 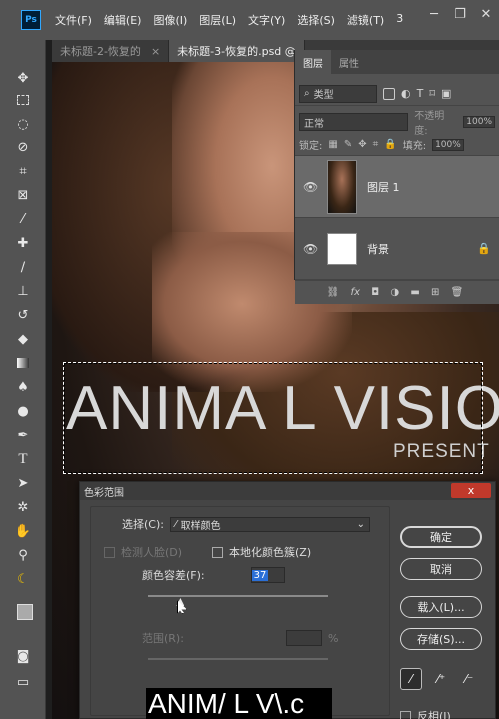 What do you see at coordinates (434, 714) in the screenshot?
I see `invert-label: 反相(I)` at bounding box center [434, 714].